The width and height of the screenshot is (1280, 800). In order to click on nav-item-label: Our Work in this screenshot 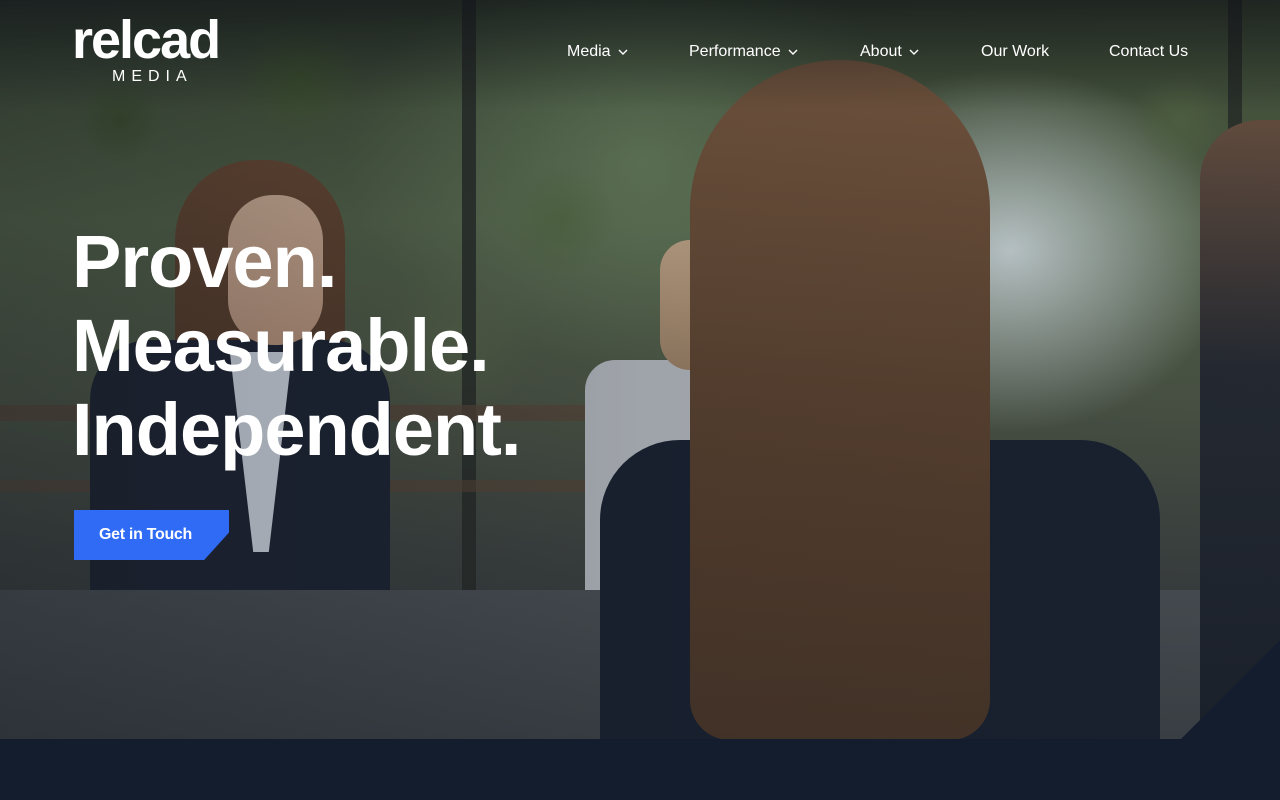, I will do `click(1015, 51)`.